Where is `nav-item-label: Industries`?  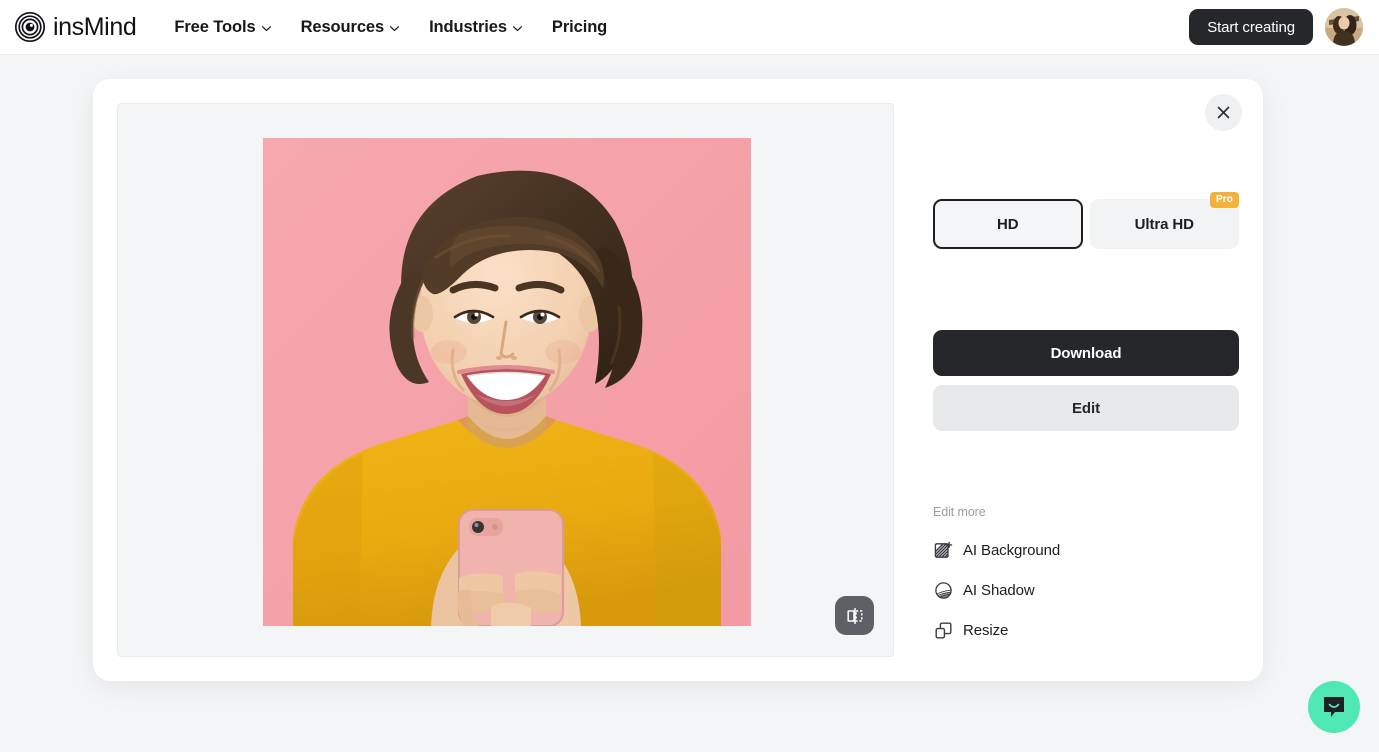
nav-item-label: Industries is located at coordinates (468, 26).